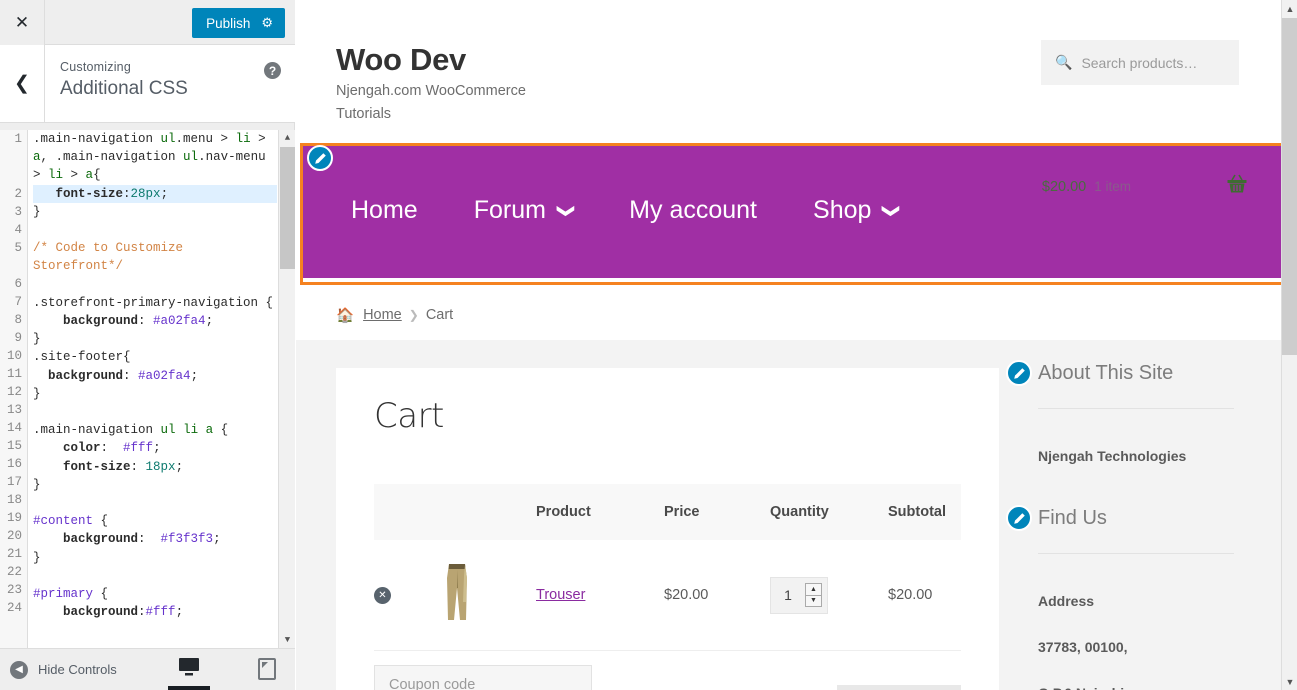 Image resolution: width=1297 pixels, height=690 pixels. What do you see at coordinates (1159, 634) in the screenshot?
I see `widget-body: Address 37783, 00100, G.P.0 Nairobi.` at bounding box center [1159, 634].